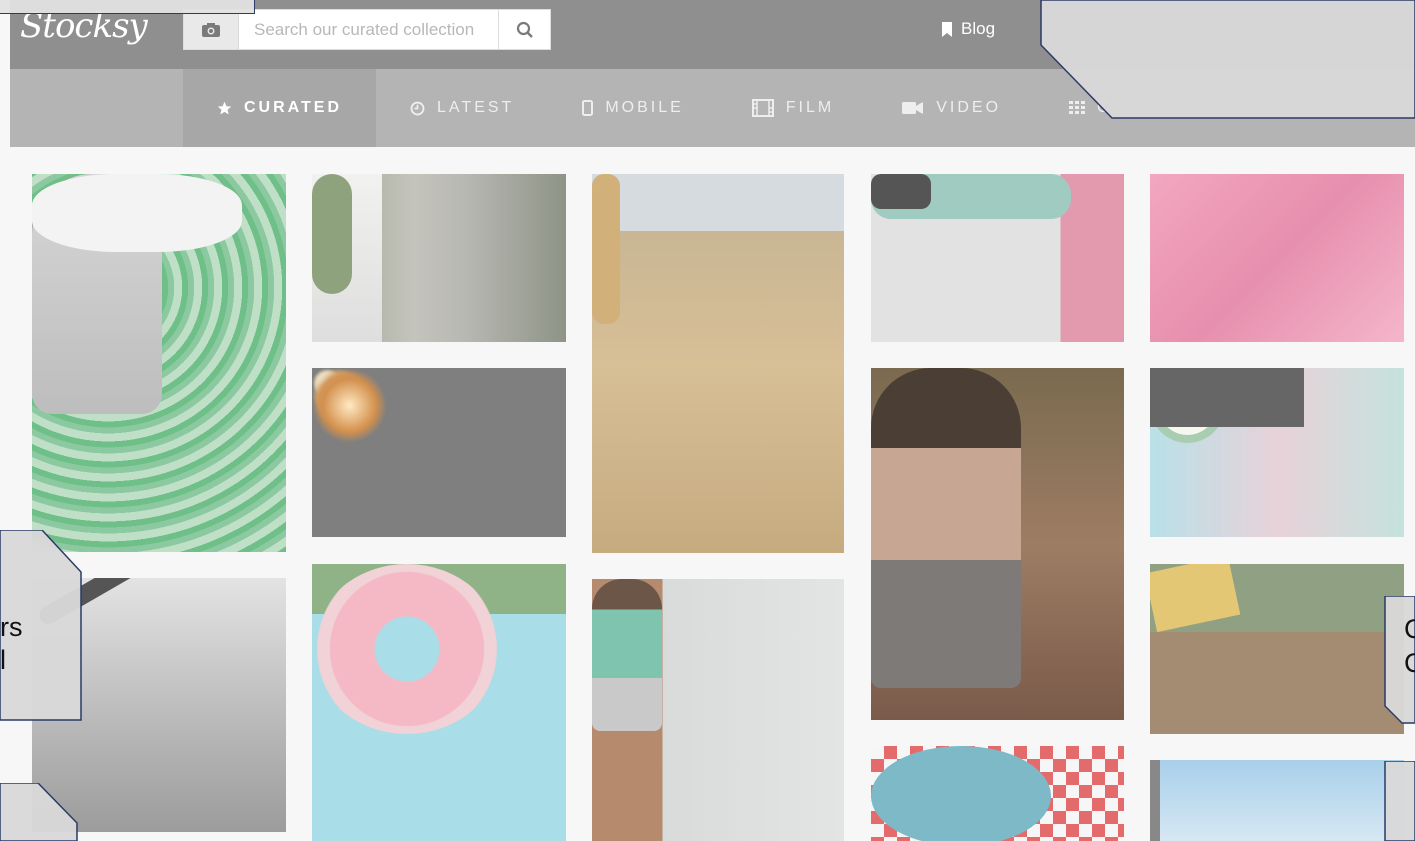 This screenshot has height=841, width=1415. Describe the element at coordinates (11, 627) in the screenshot. I see `overlay-text-left-1: rs` at that location.